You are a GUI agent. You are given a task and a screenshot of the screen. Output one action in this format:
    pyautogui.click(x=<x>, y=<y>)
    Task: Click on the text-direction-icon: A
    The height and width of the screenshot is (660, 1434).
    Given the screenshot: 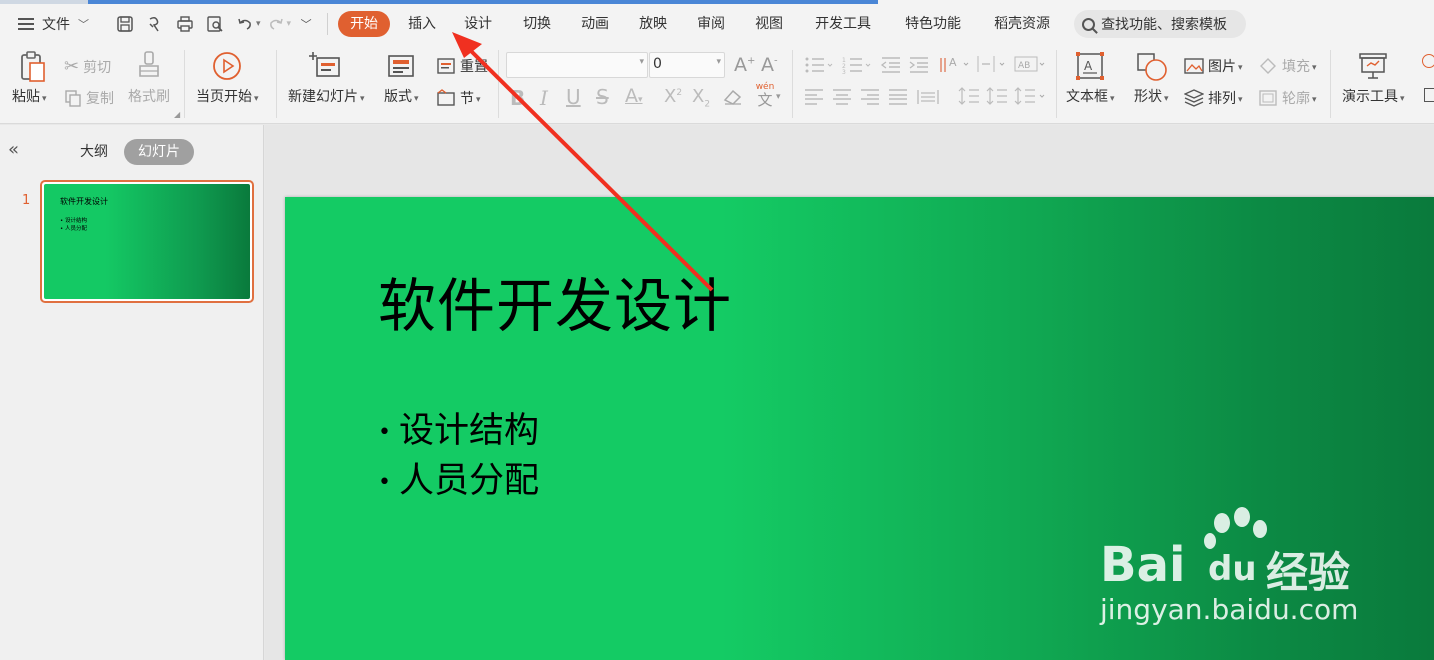 What is the action you would take?
    pyautogui.click(x=955, y=66)
    